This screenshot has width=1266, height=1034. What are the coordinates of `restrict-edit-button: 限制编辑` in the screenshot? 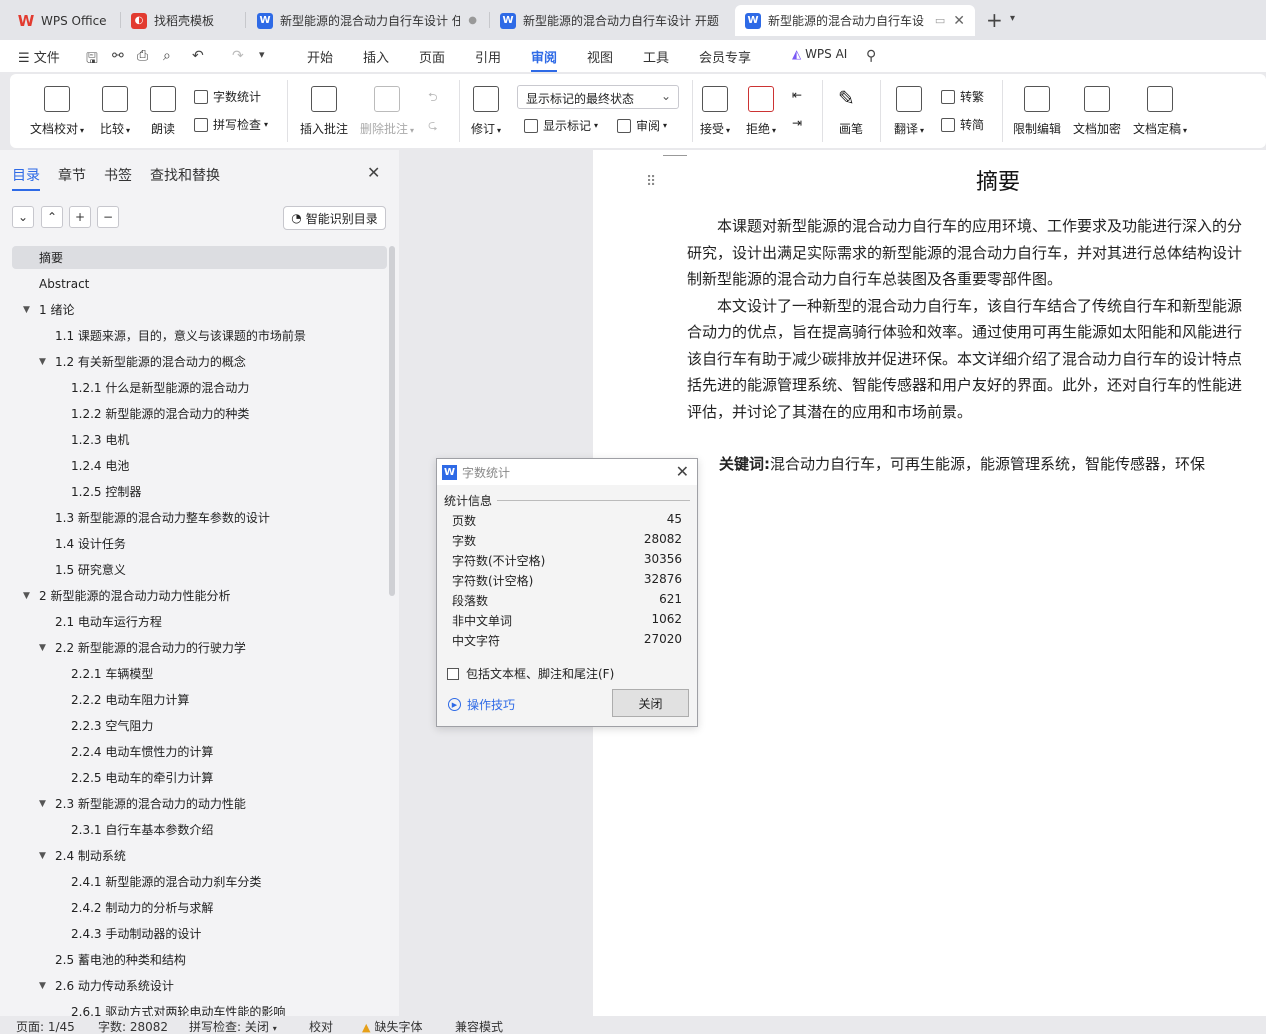 It's located at (1037, 111).